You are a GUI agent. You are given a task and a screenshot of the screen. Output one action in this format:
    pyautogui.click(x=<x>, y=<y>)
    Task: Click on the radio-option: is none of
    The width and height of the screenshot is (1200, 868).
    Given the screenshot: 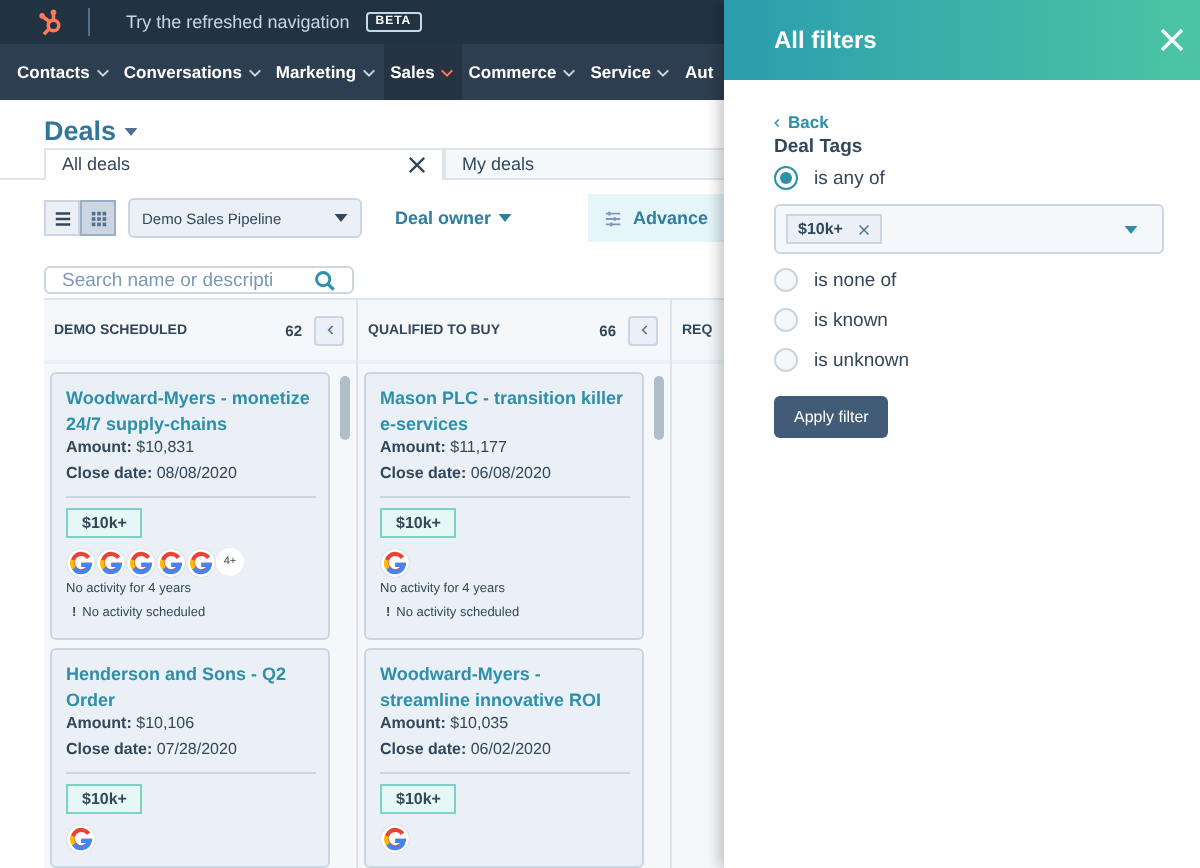 What is the action you would take?
    pyautogui.click(x=969, y=280)
    